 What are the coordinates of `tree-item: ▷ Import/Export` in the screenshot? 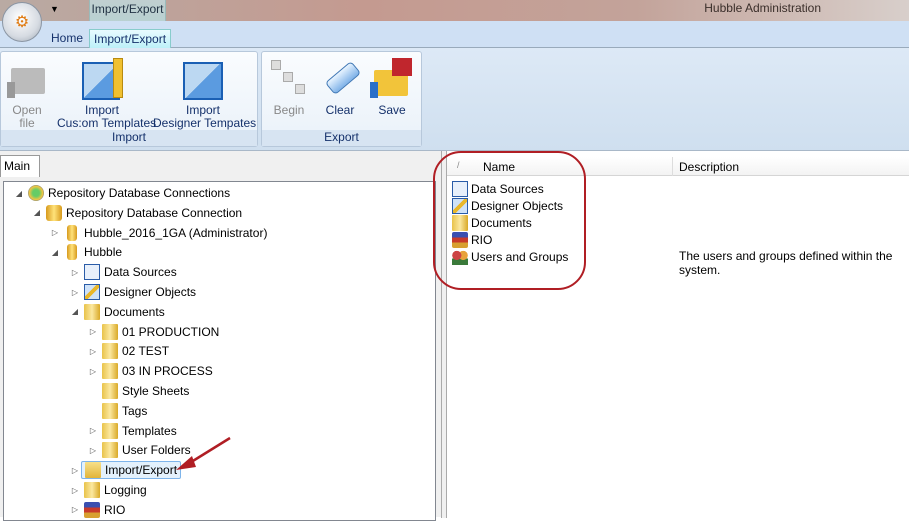 It's located at (125, 470).